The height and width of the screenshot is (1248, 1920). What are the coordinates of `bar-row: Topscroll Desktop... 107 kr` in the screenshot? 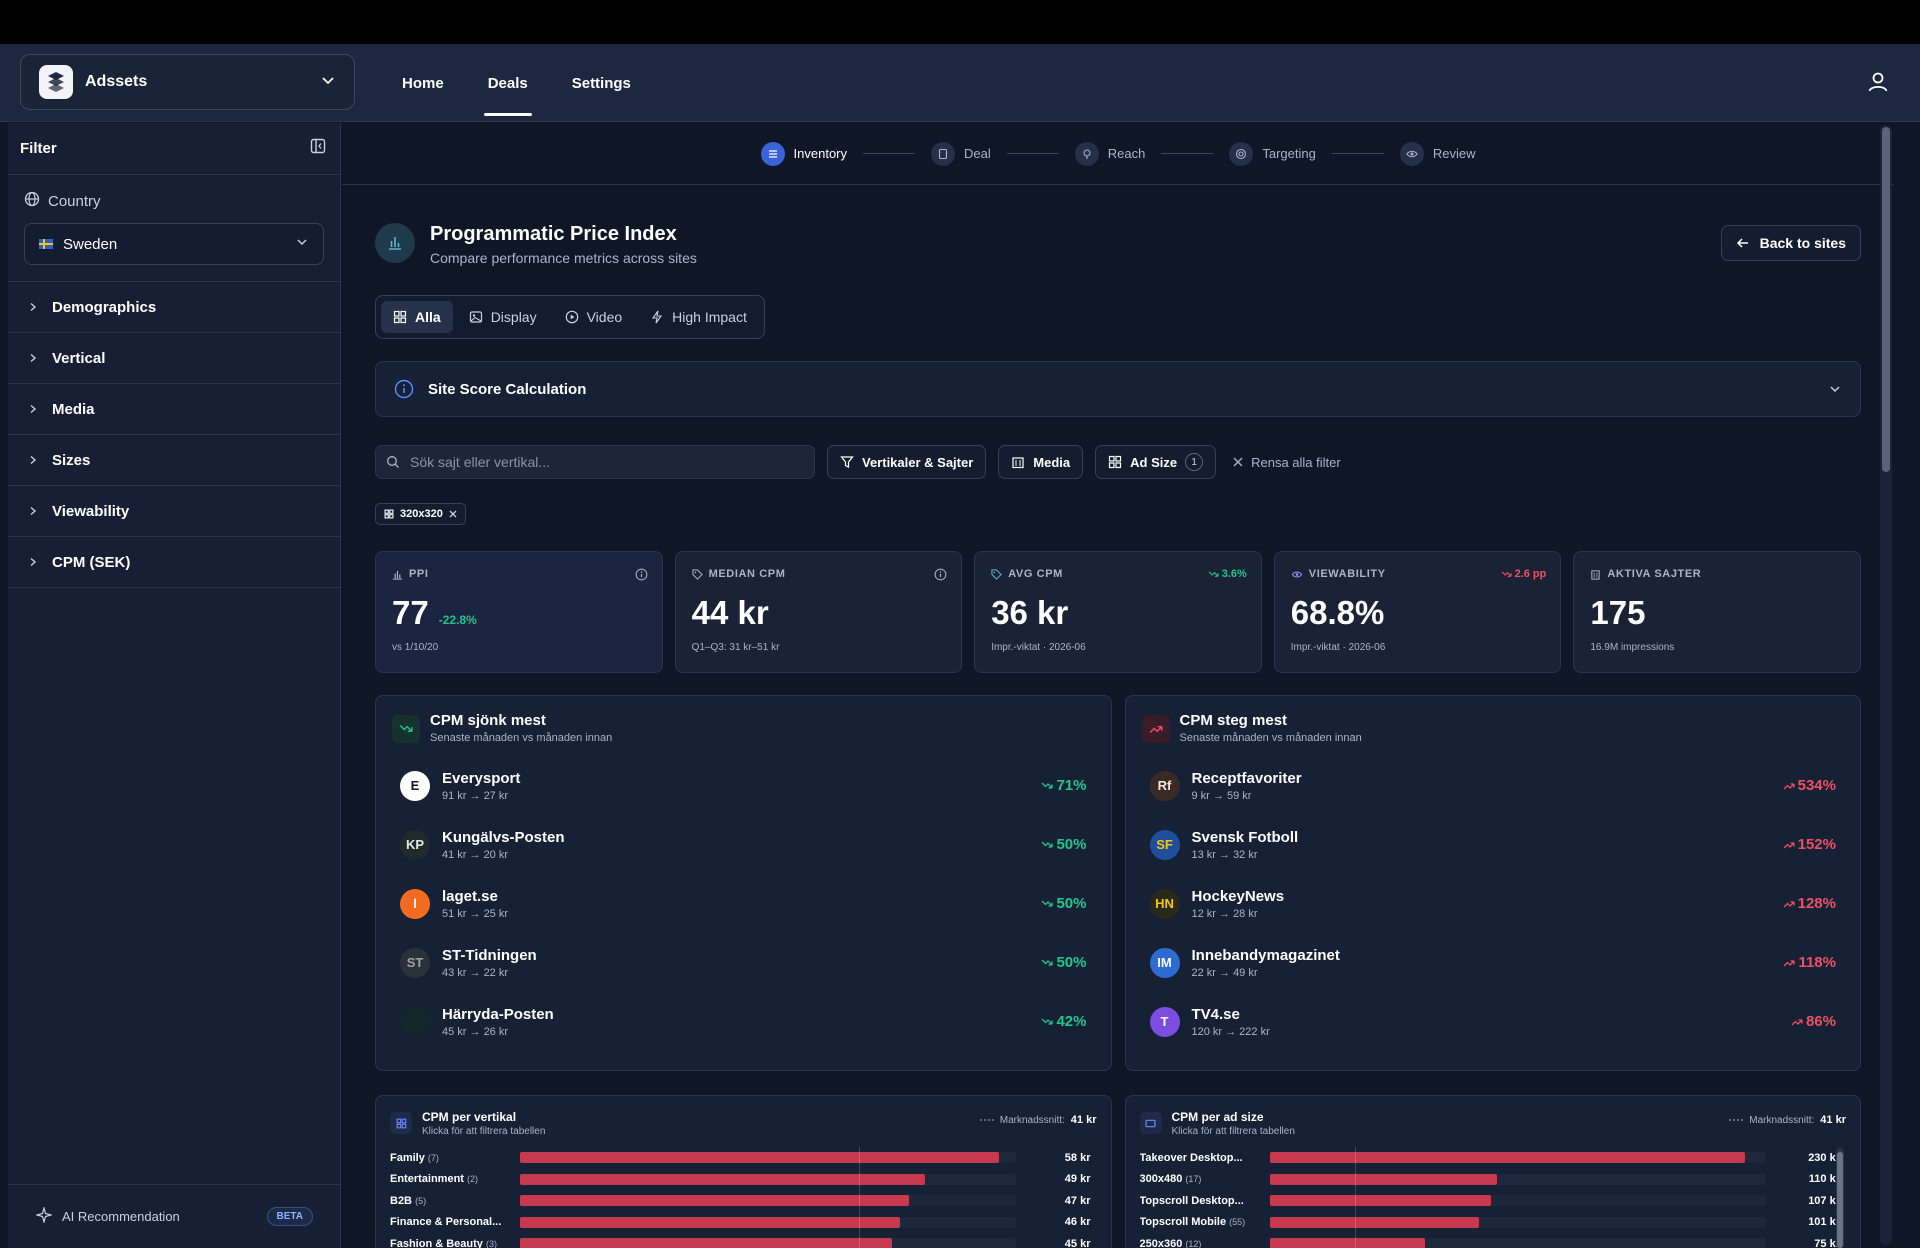 It's located at (1493, 1201).